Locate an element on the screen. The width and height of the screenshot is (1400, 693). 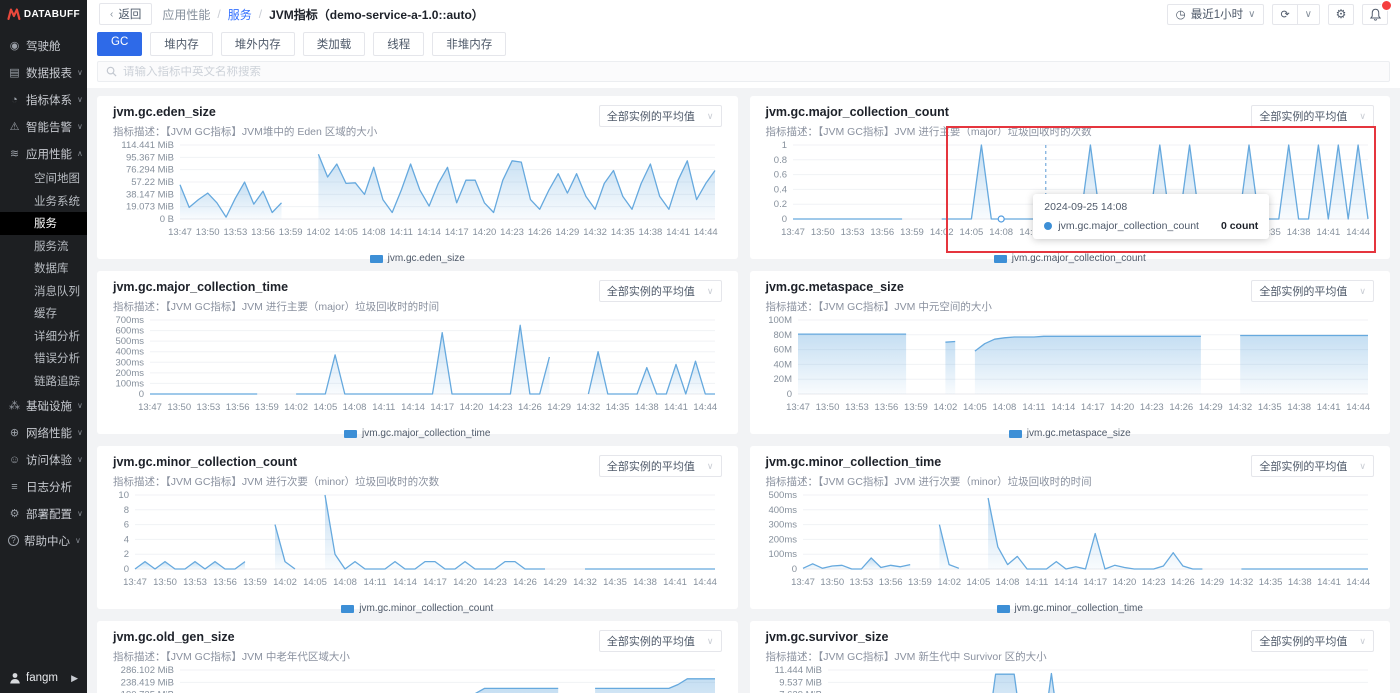
svg-text: 95.367 MiB is located at coordinates (150, 157).